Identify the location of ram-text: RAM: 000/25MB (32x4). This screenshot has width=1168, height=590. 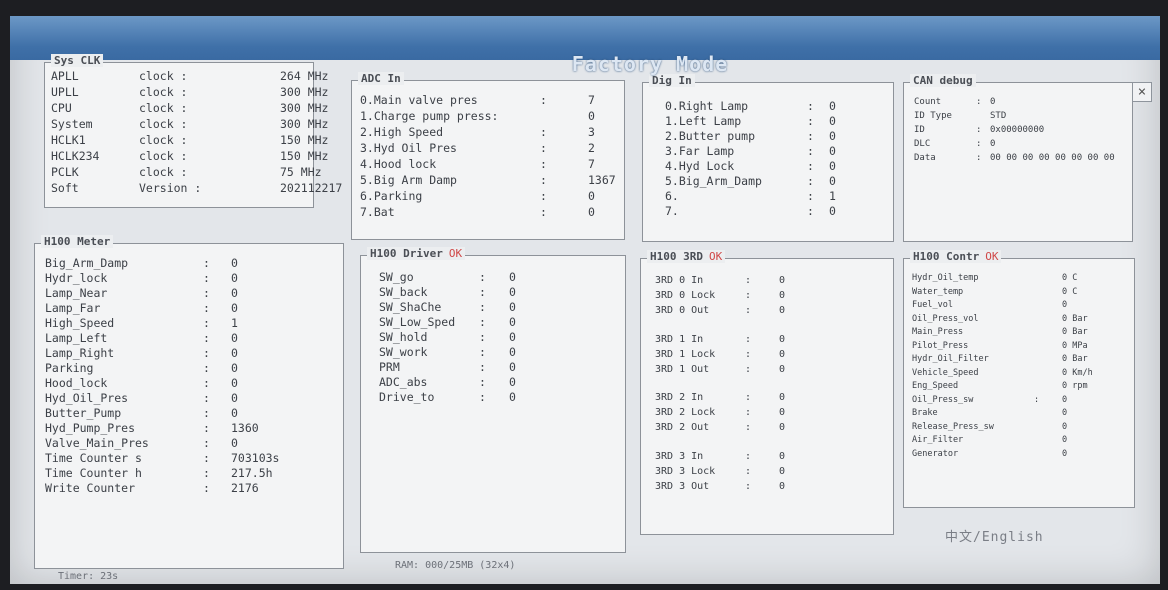
(455, 565).